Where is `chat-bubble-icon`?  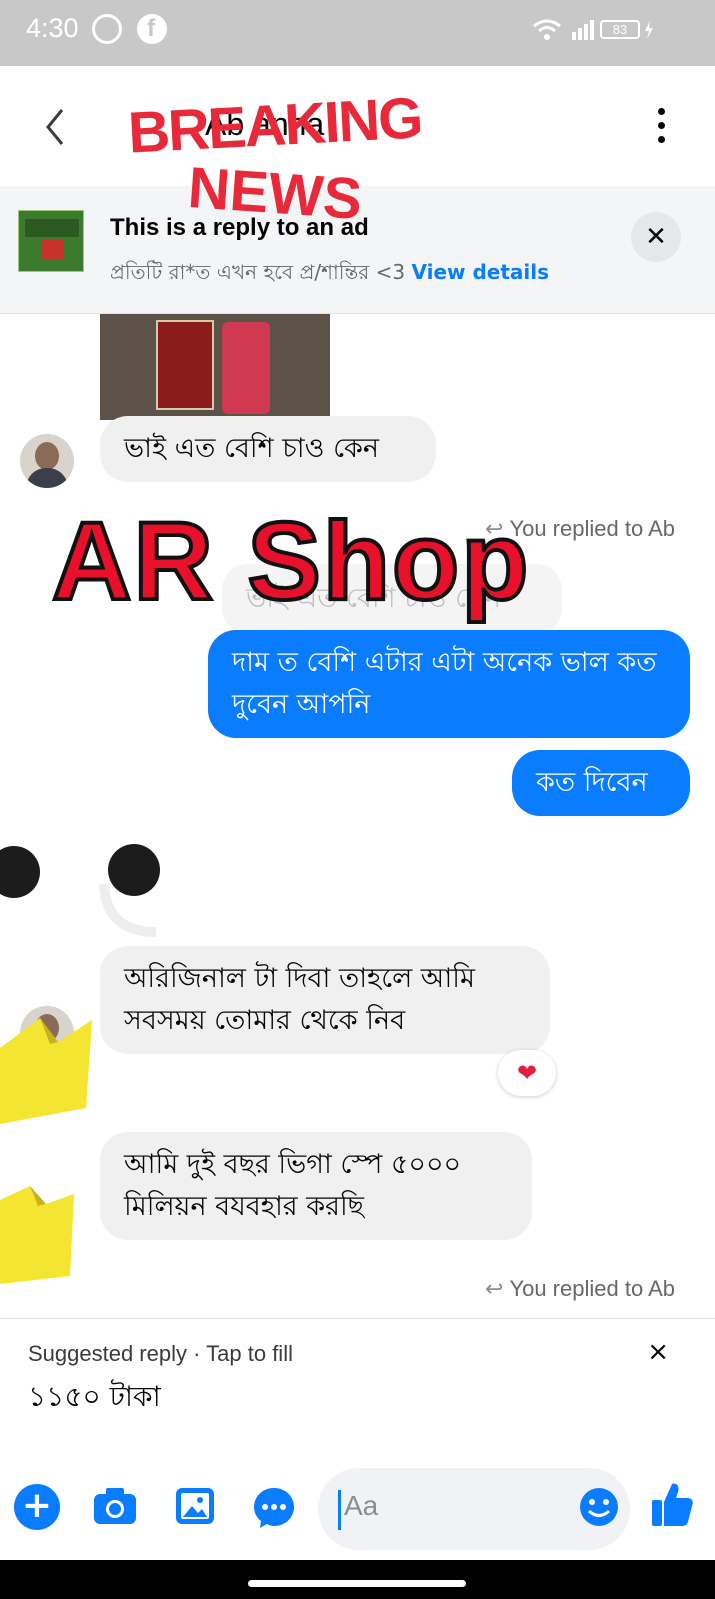 chat-bubble-icon is located at coordinates (274, 1508).